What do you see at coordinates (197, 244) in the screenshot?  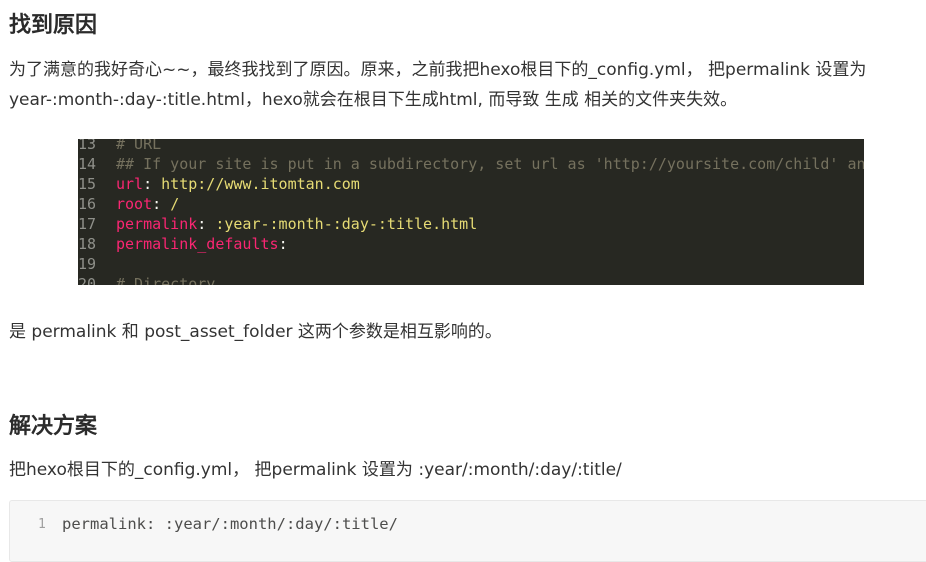 I see `config-token: permalink_defaults` at bounding box center [197, 244].